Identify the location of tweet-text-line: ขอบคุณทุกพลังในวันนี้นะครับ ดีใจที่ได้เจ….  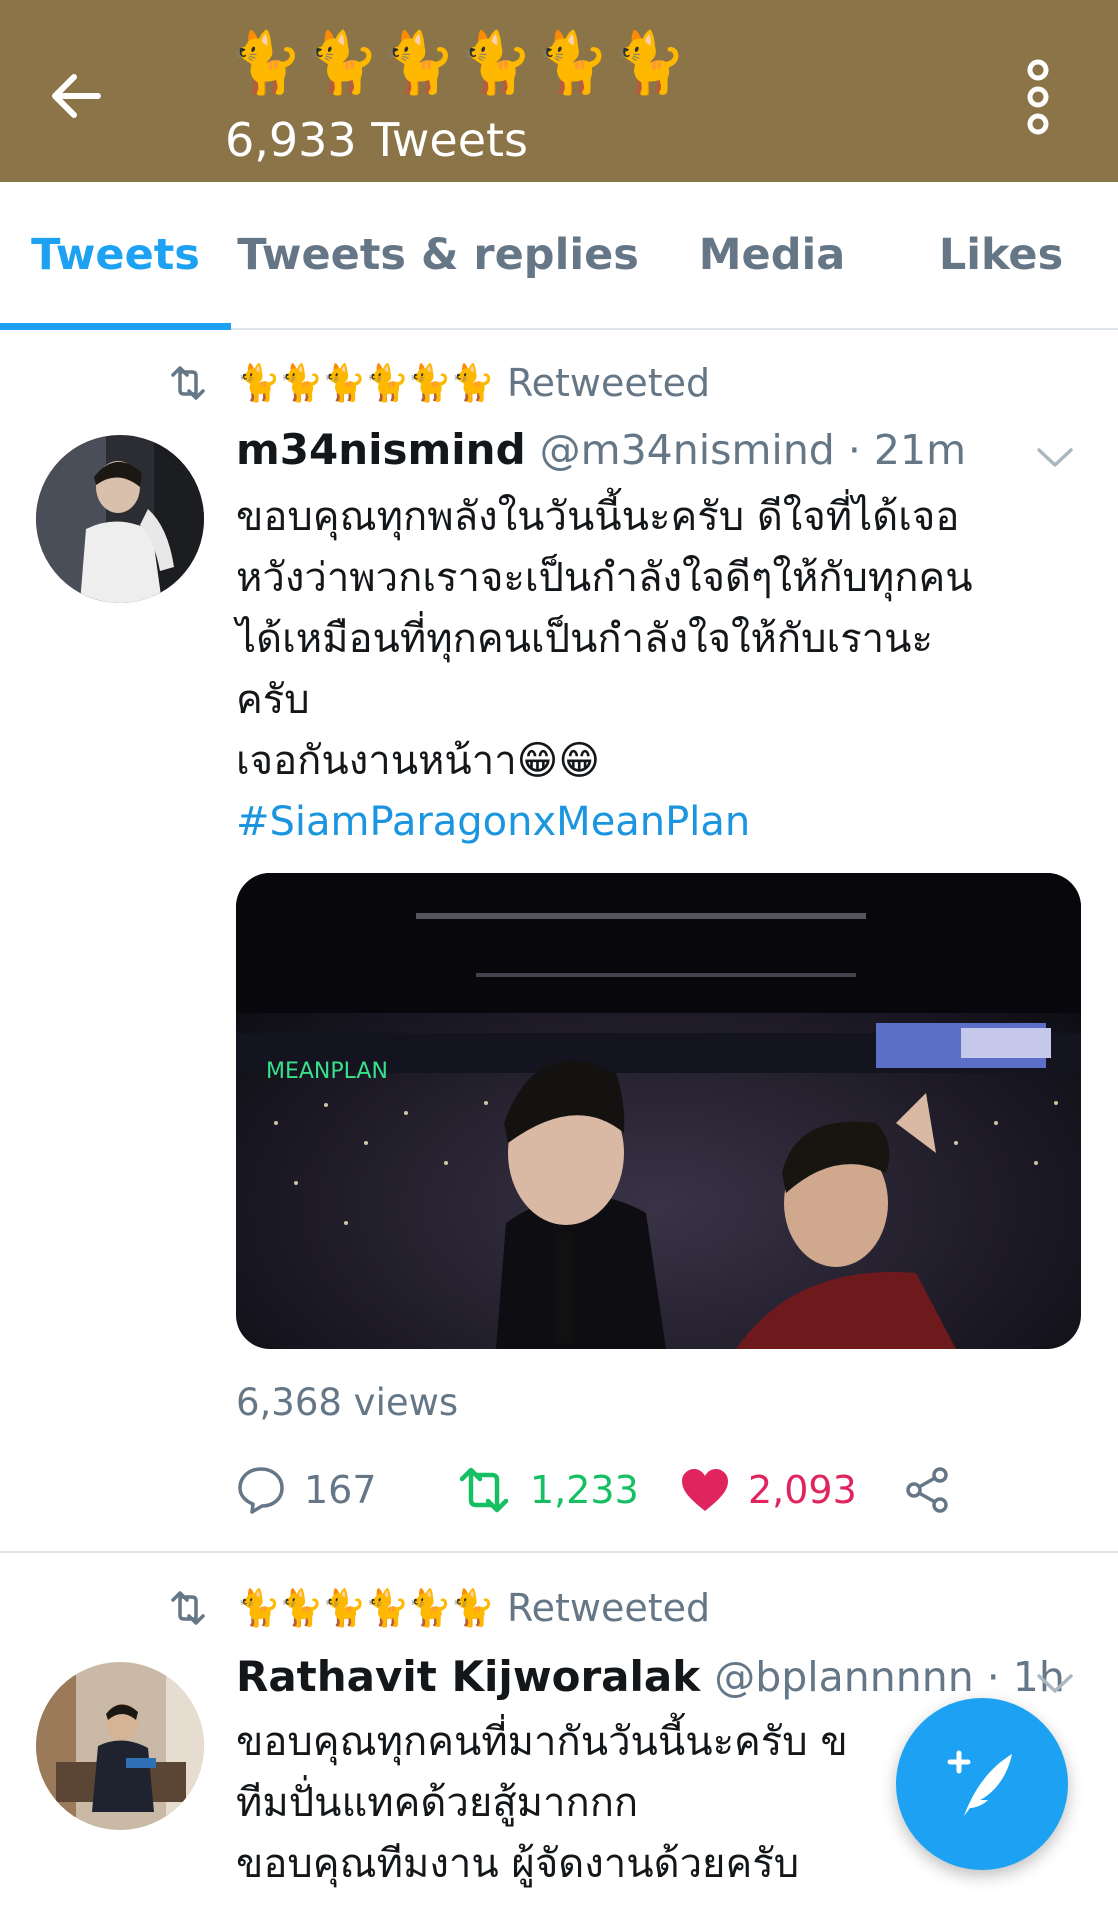
(598, 517).